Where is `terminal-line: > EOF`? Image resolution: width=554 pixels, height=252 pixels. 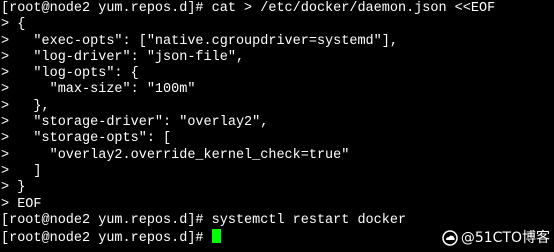
terminal-line: > EOF is located at coordinates (21, 204).